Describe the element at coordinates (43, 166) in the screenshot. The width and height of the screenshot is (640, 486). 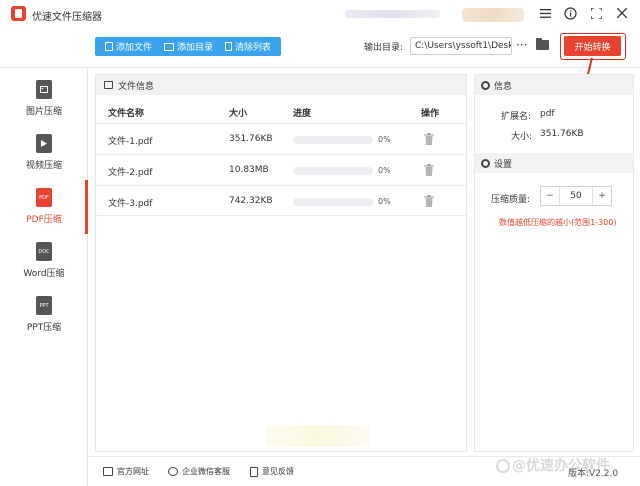
I see `sidebar-item-label: 视频压缩` at that location.